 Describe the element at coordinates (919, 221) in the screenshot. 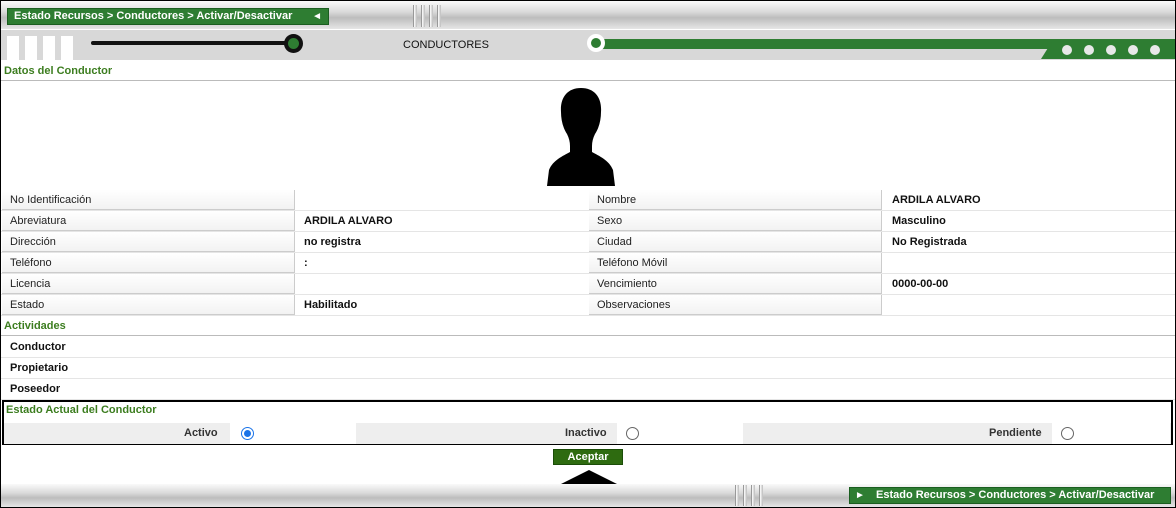

I see `field-value: Masculino` at that location.